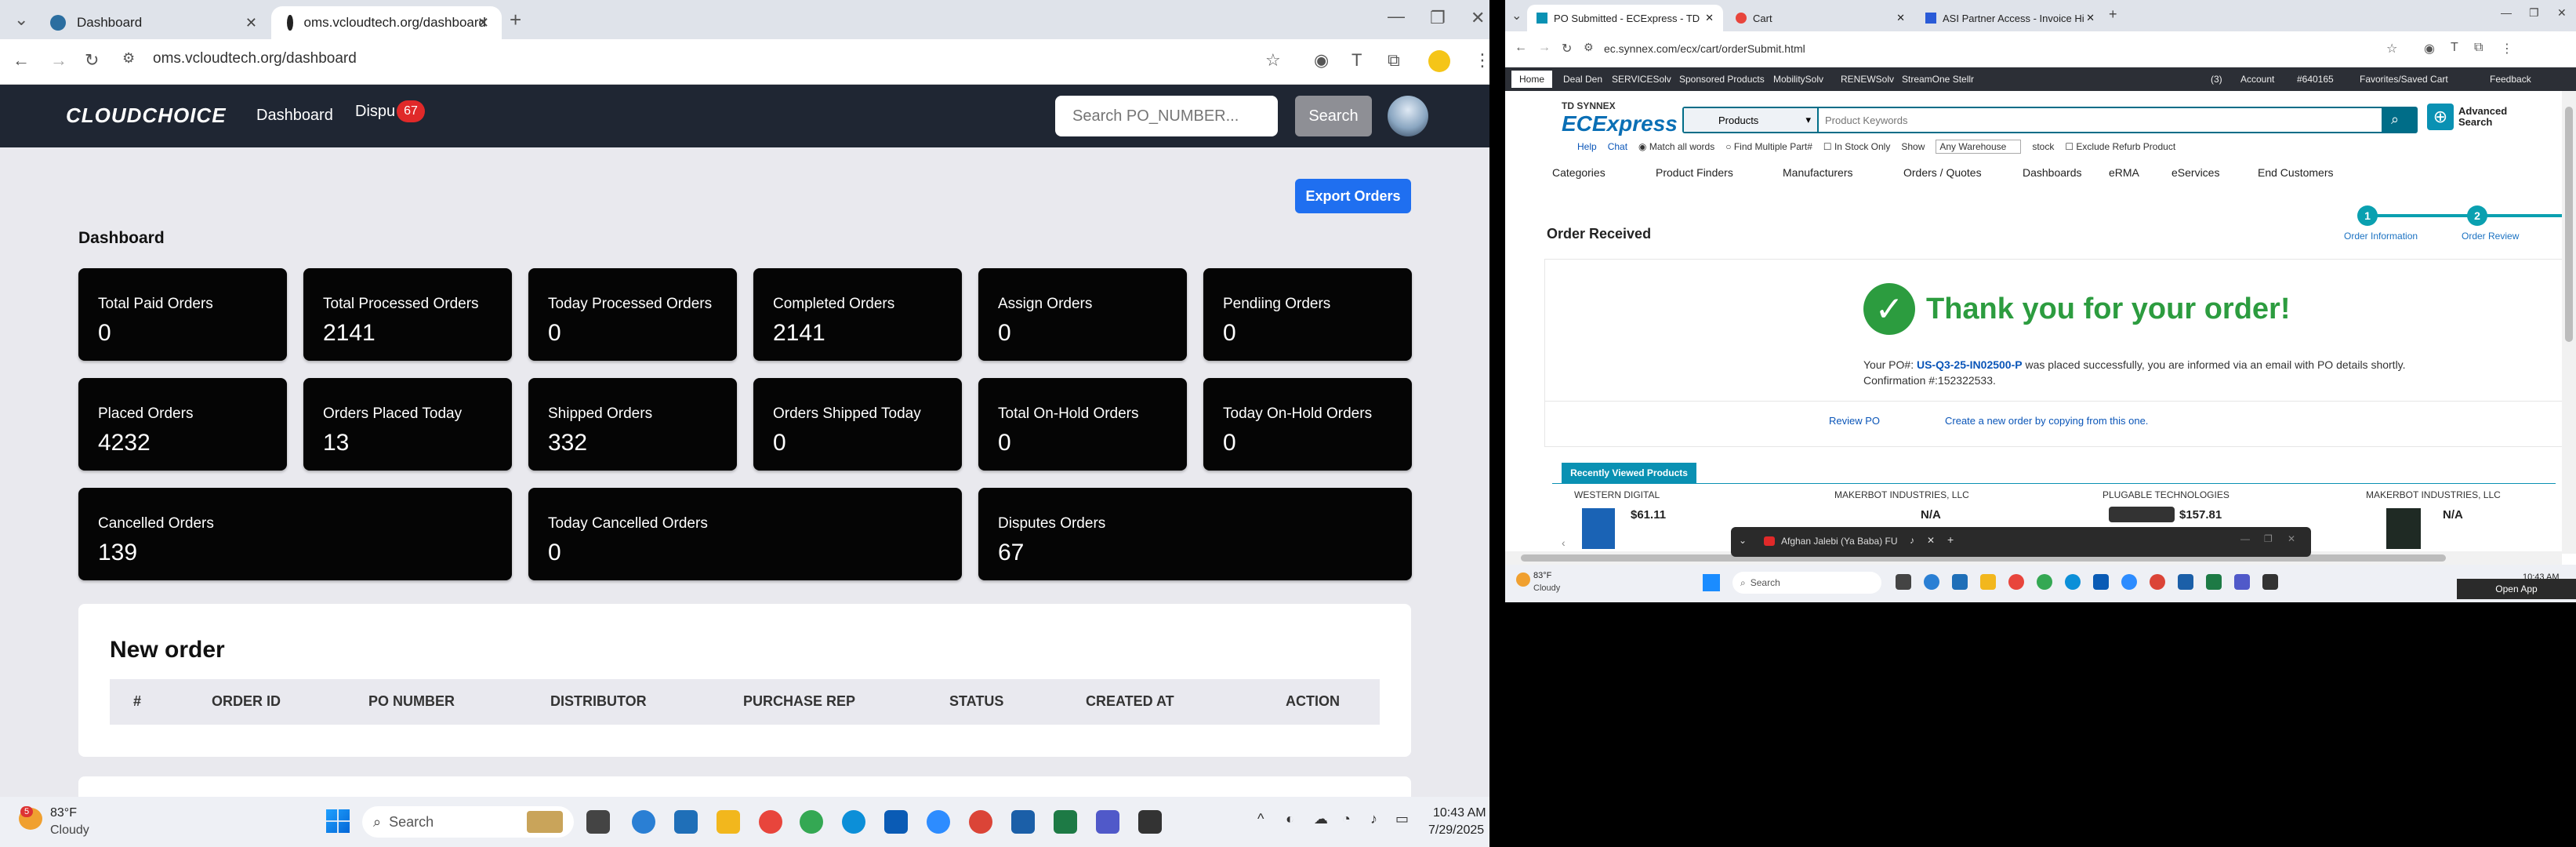  What do you see at coordinates (152, 22) in the screenshot?
I see `tab-dashboard: Dashboard ✕` at bounding box center [152, 22].